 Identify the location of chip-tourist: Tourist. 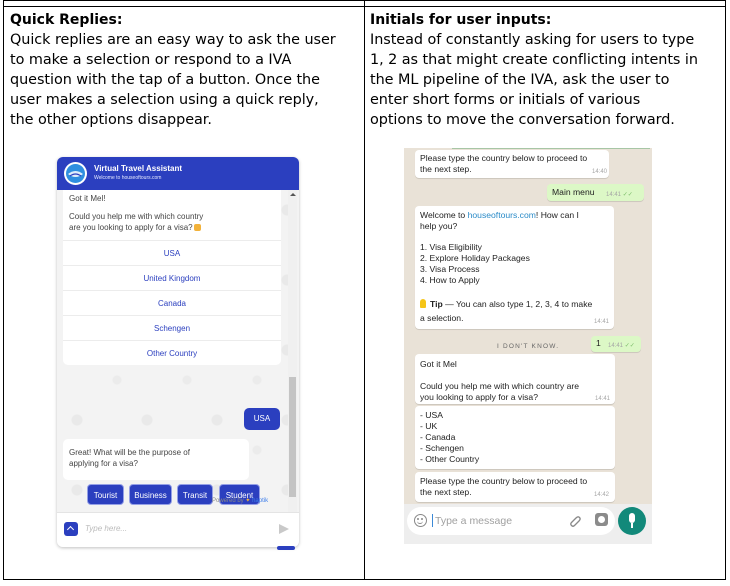
(105, 494).